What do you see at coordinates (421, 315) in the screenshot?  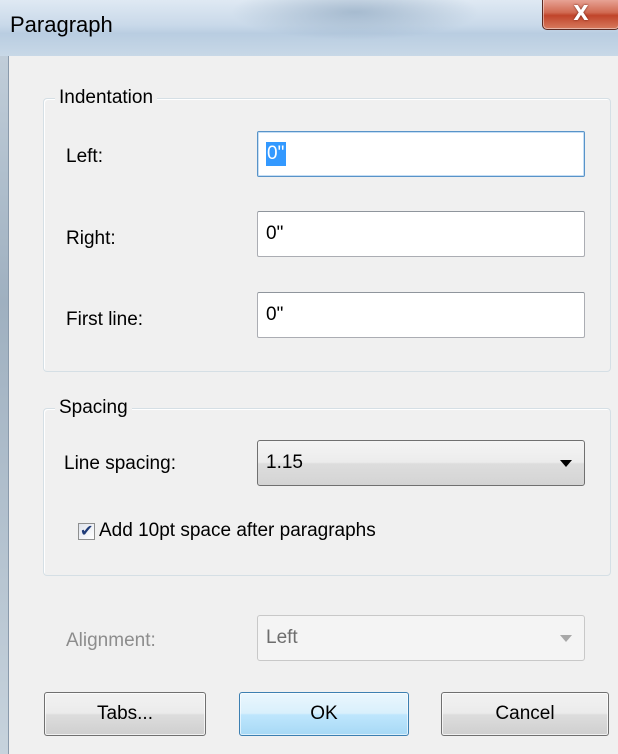 I see `first-line-indent-input` at bounding box center [421, 315].